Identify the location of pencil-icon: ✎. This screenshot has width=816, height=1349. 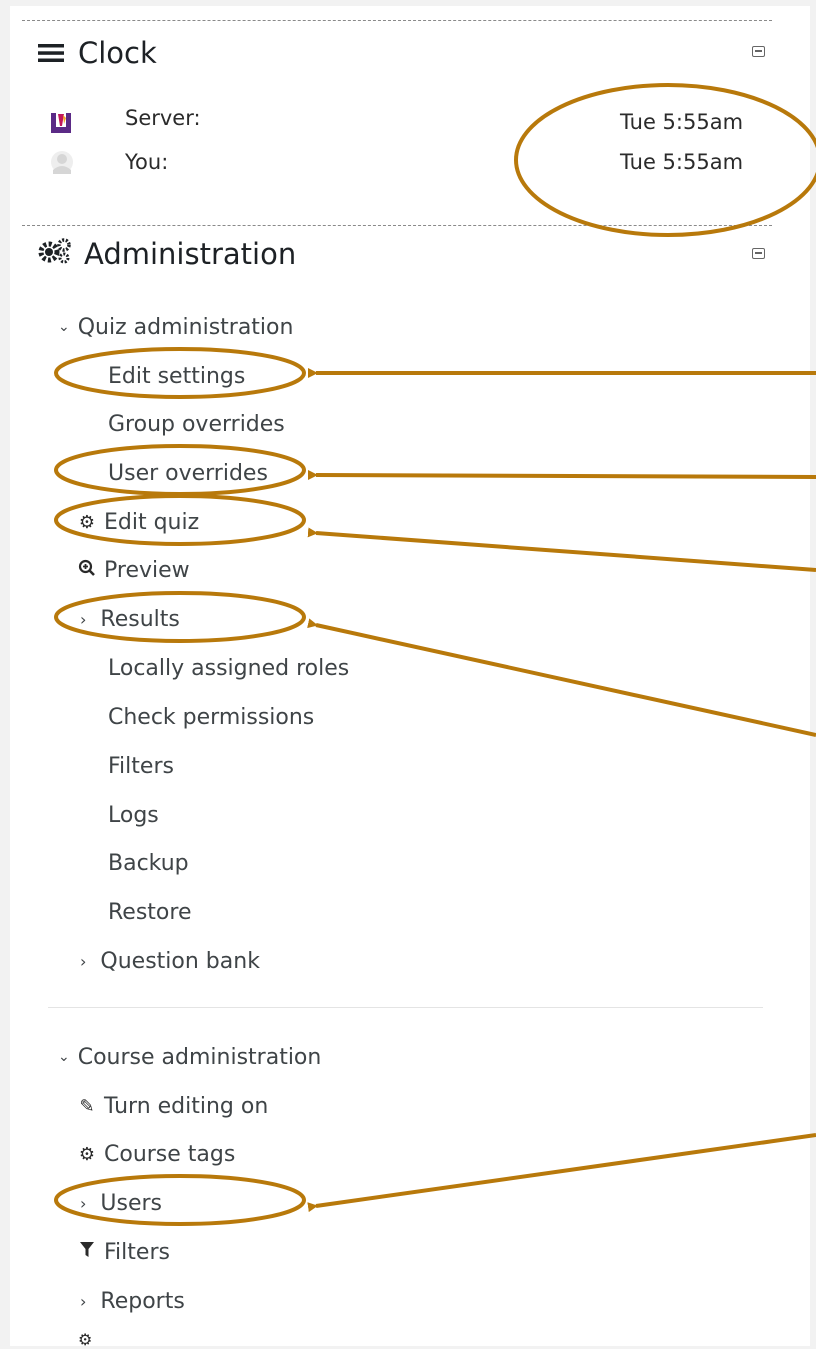
(87, 1106).